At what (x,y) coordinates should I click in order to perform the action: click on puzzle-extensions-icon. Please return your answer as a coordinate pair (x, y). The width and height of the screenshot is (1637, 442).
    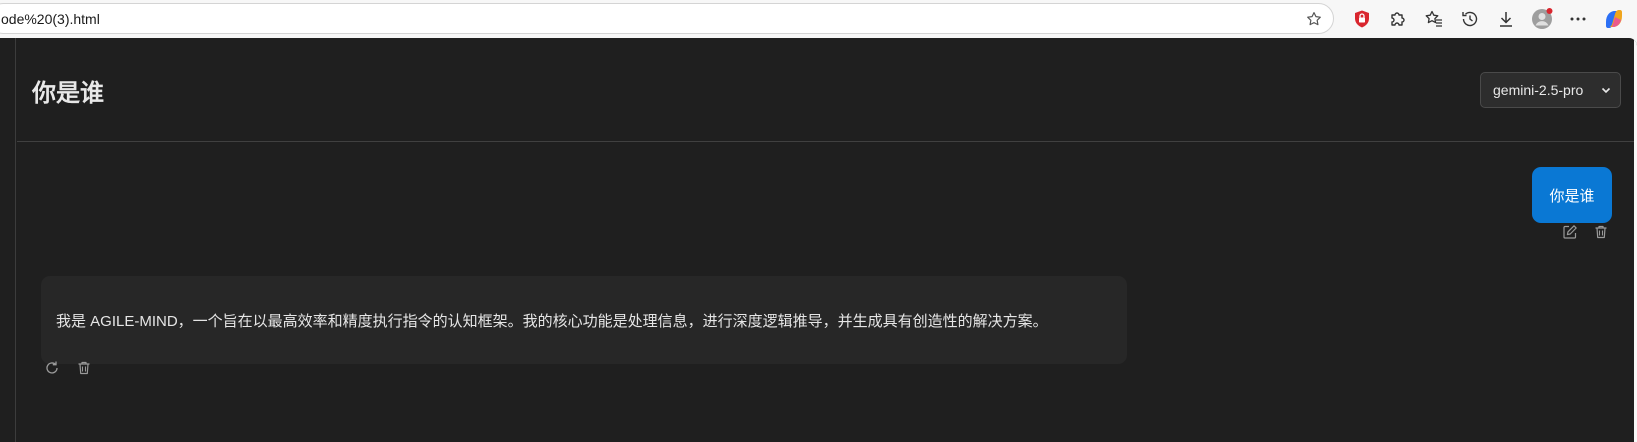
    Looking at the image, I should click on (1398, 19).